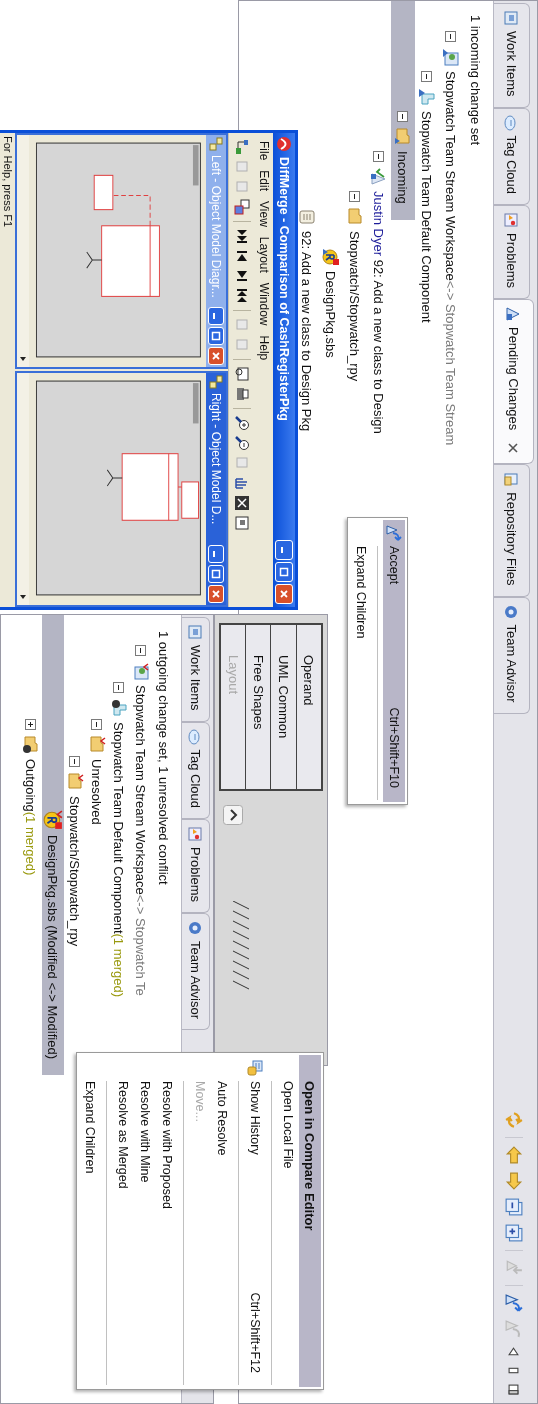  What do you see at coordinates (394, 661) in the screenshot?
I see `menu-item: Accept Ctrl+Shift+F10` at bounding box center [394, 661].